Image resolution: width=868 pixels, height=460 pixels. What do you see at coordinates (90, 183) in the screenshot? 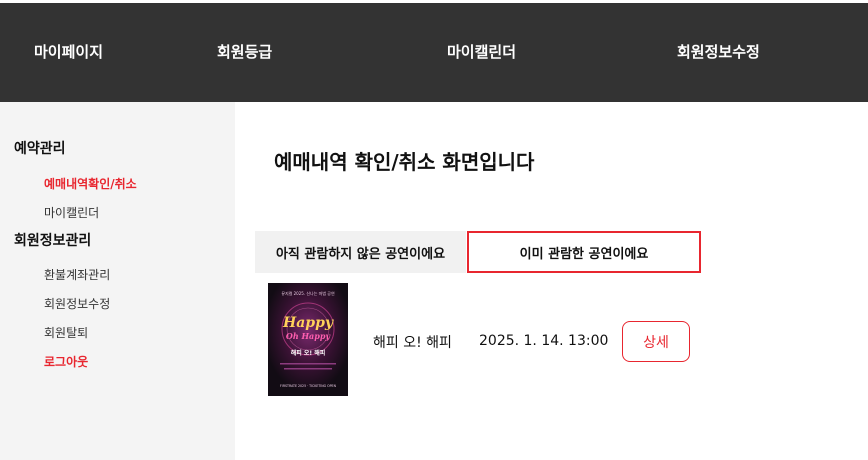
I see `sidebar-item-reservation-history: 예매내역확인/취소` at bounding box center [90, 183].